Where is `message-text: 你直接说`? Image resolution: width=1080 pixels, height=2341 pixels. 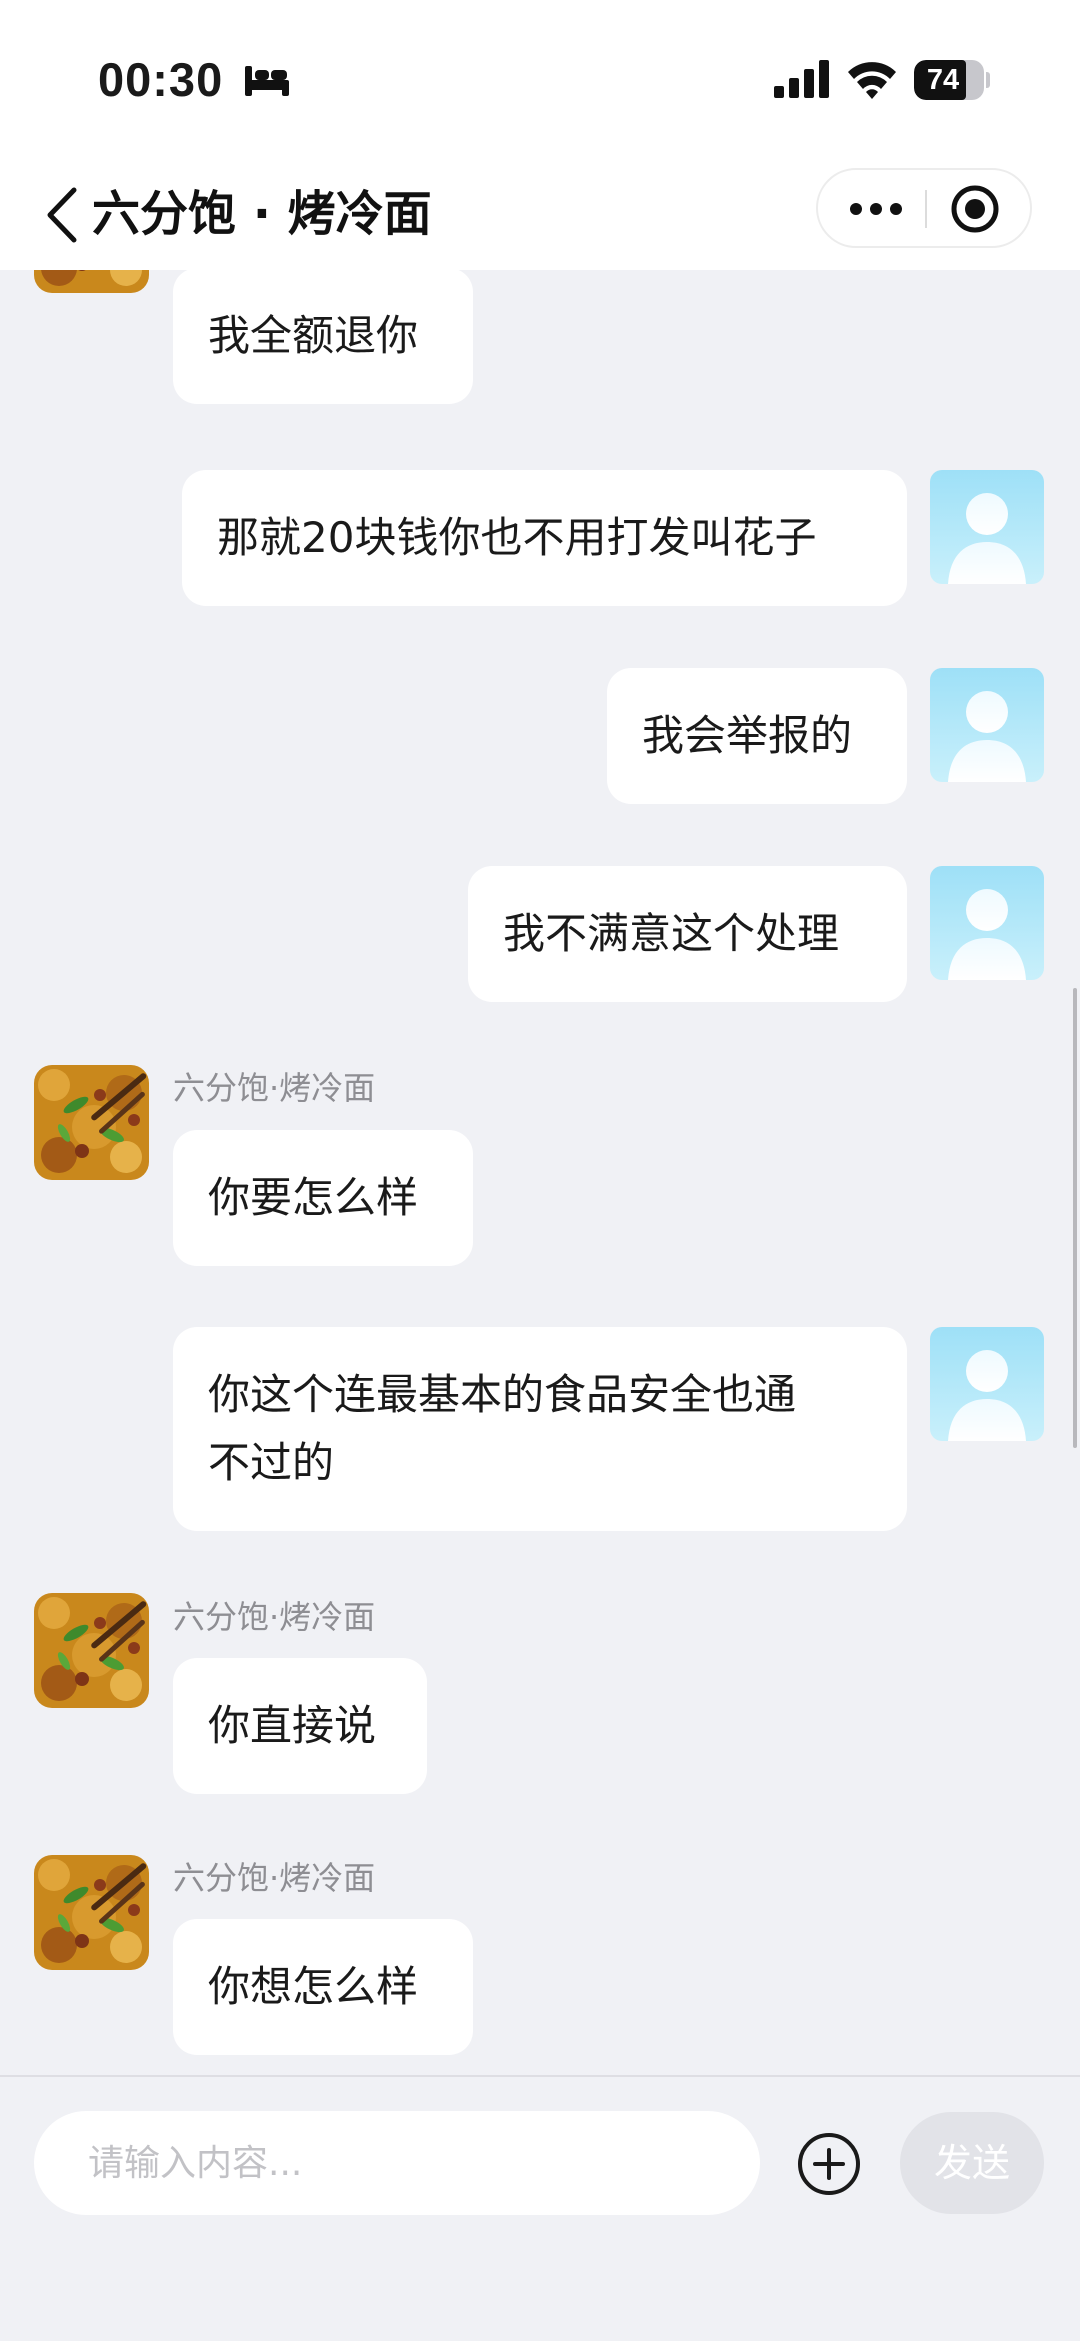 message-text: 你直接说 is located at coordinates (292, 1725).